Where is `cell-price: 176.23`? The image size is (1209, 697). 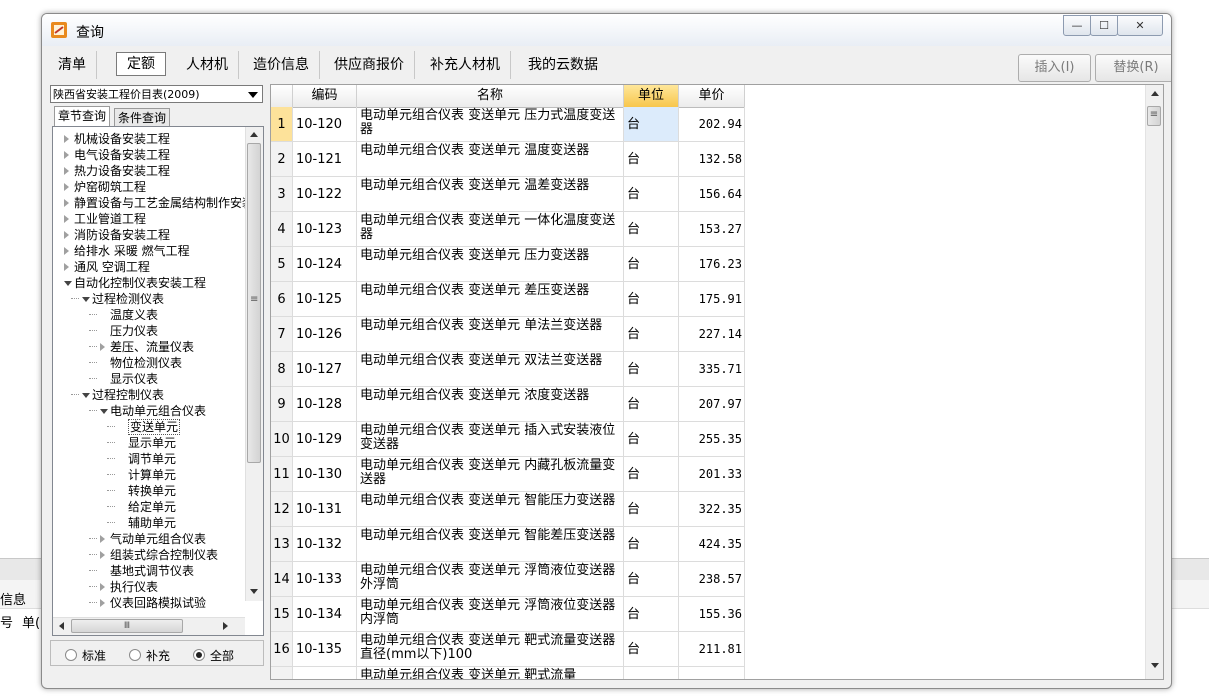 cell-price: 176.23 is located at coordinates (712, 264).